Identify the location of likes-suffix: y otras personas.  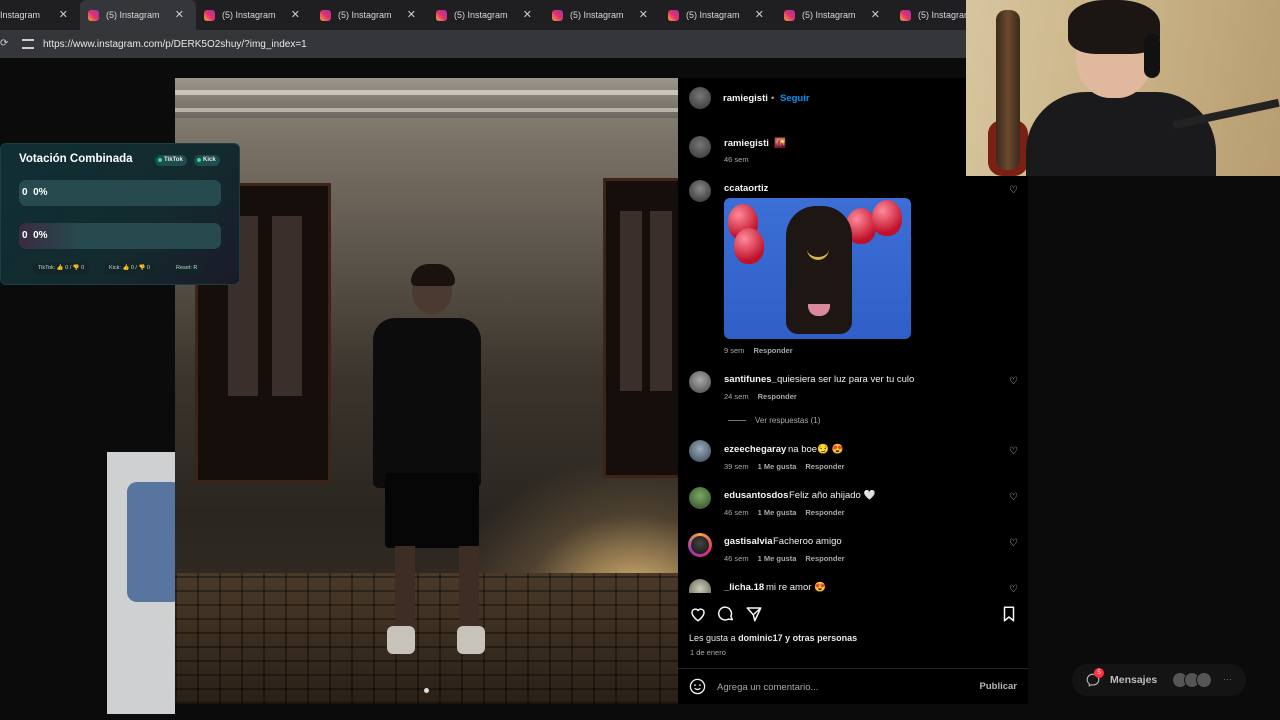
(821, 638).